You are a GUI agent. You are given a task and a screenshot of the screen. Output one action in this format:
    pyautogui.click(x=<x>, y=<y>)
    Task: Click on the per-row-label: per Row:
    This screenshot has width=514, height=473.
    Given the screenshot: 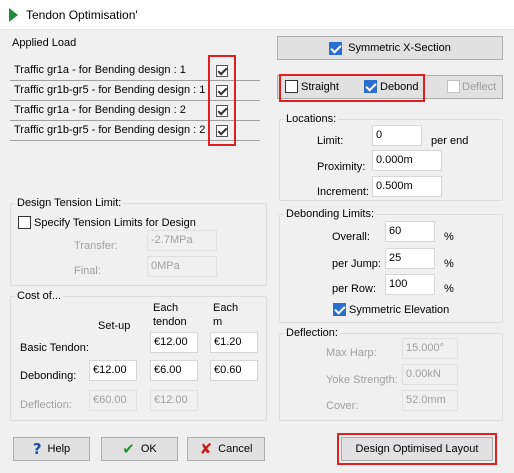 What is the action you would take?
    pyautogui.click(x=354, y=289)
    